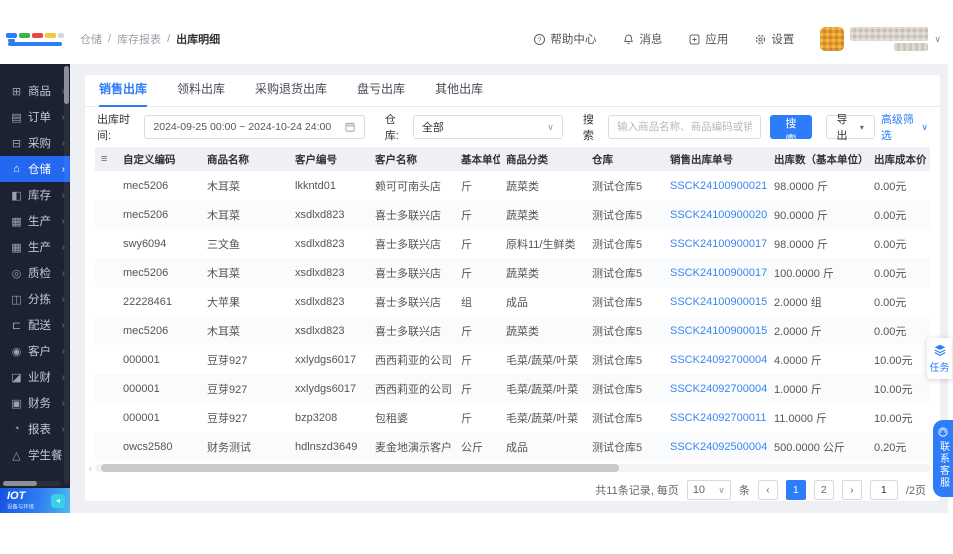  What do you see at coordinates (850, 128) in the screenshot?
I see `export-button: 导出 ▾` at bounding box center [850, 128].